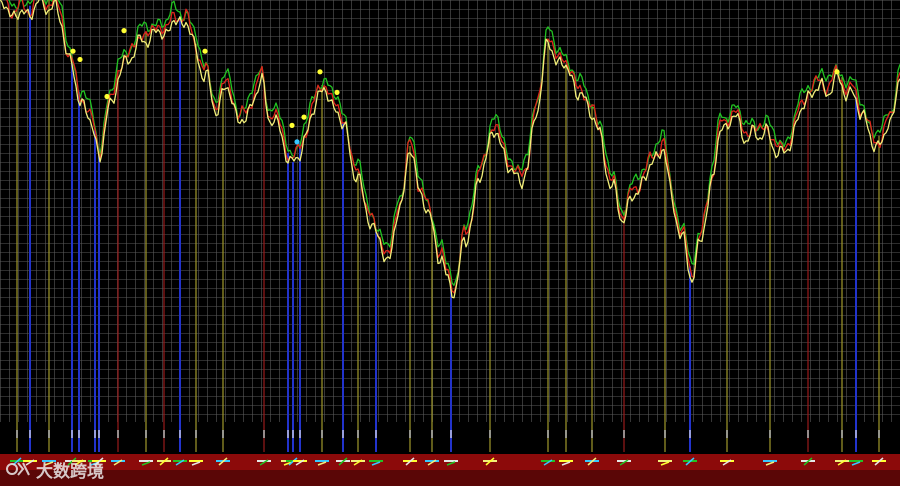 The height and width of the screenshot is (486, 900). Describe the element at coordinates (450, 478) in the screenshot. I see `bottom-band-lower` at that location.